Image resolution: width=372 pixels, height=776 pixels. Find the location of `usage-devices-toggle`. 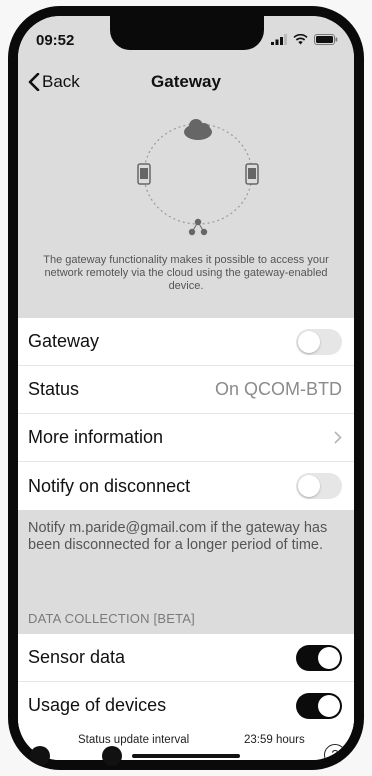

usage-devices-toggle is located at coordinates (319, 705).